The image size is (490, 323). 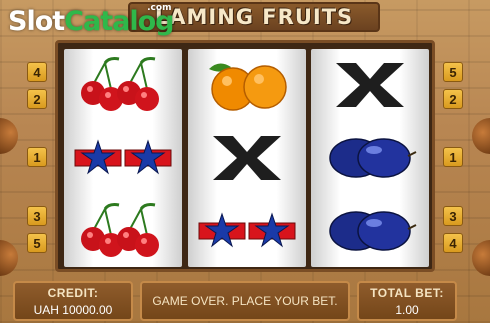 I want to click on logo-slot-text: Slot, so click(x=36, y=21).